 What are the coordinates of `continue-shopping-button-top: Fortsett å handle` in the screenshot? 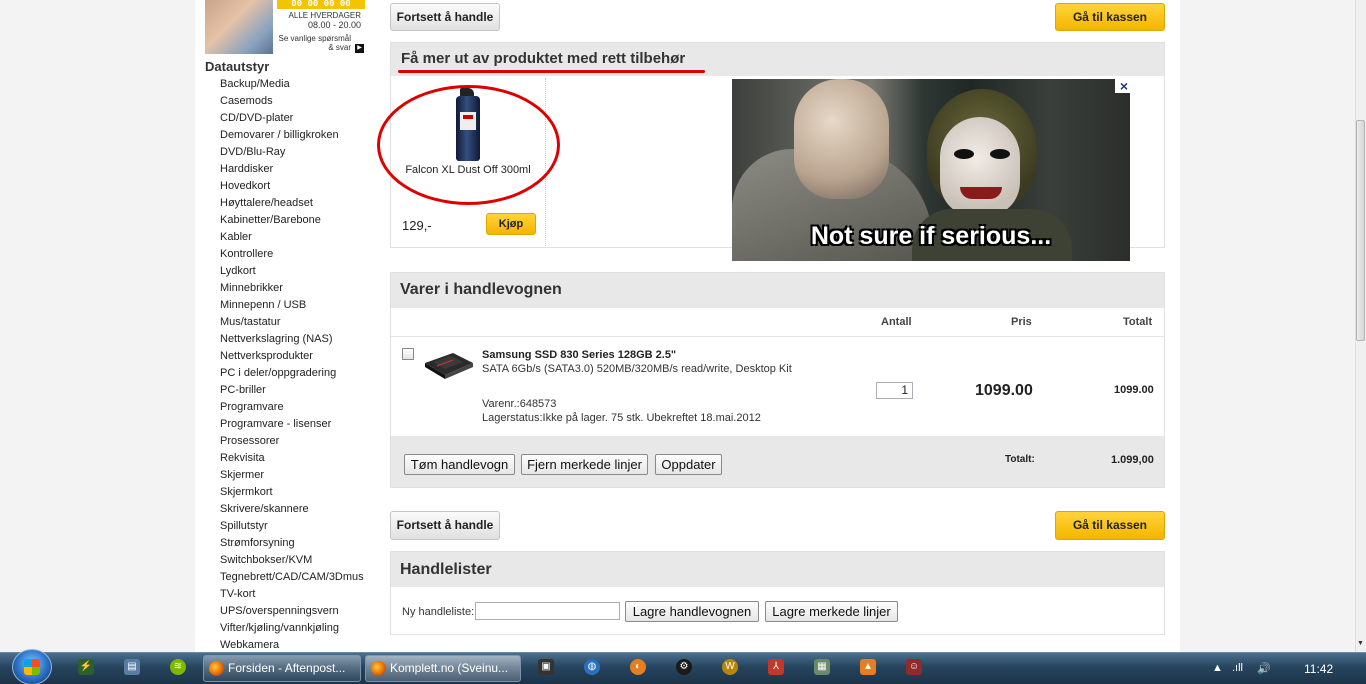 It's located at (445, 17).